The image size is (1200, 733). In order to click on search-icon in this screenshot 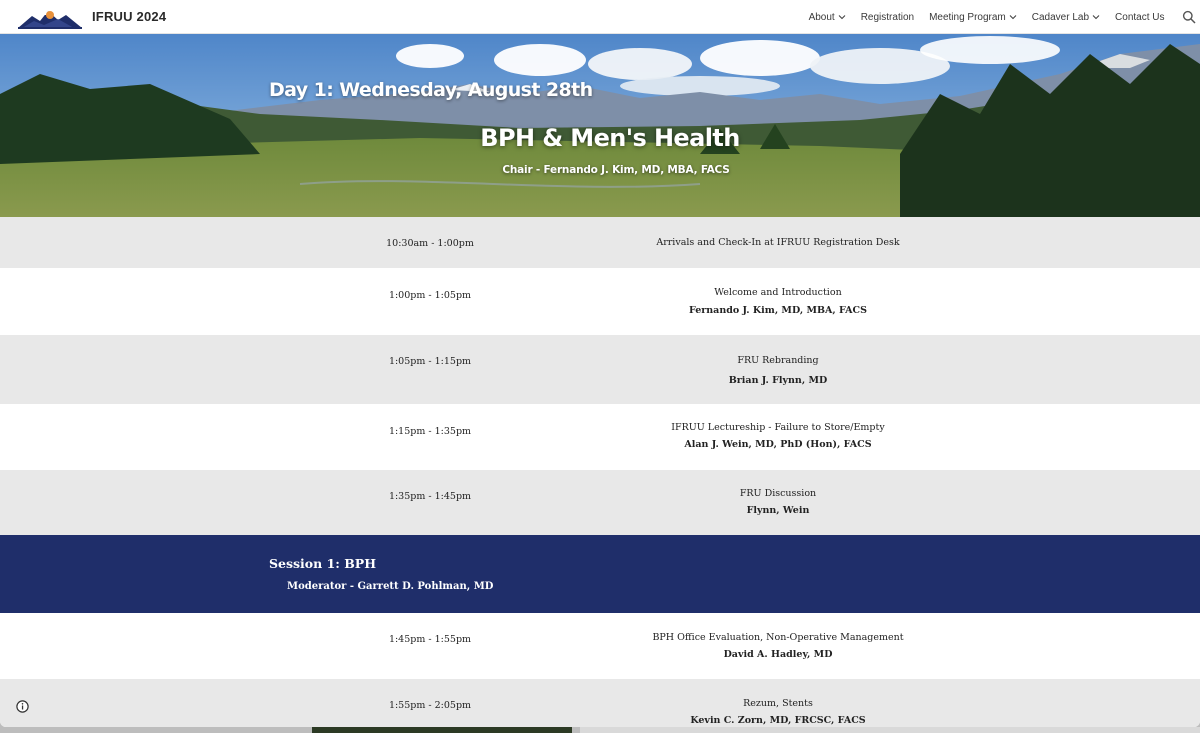, I will do `click(1189, 17)`.